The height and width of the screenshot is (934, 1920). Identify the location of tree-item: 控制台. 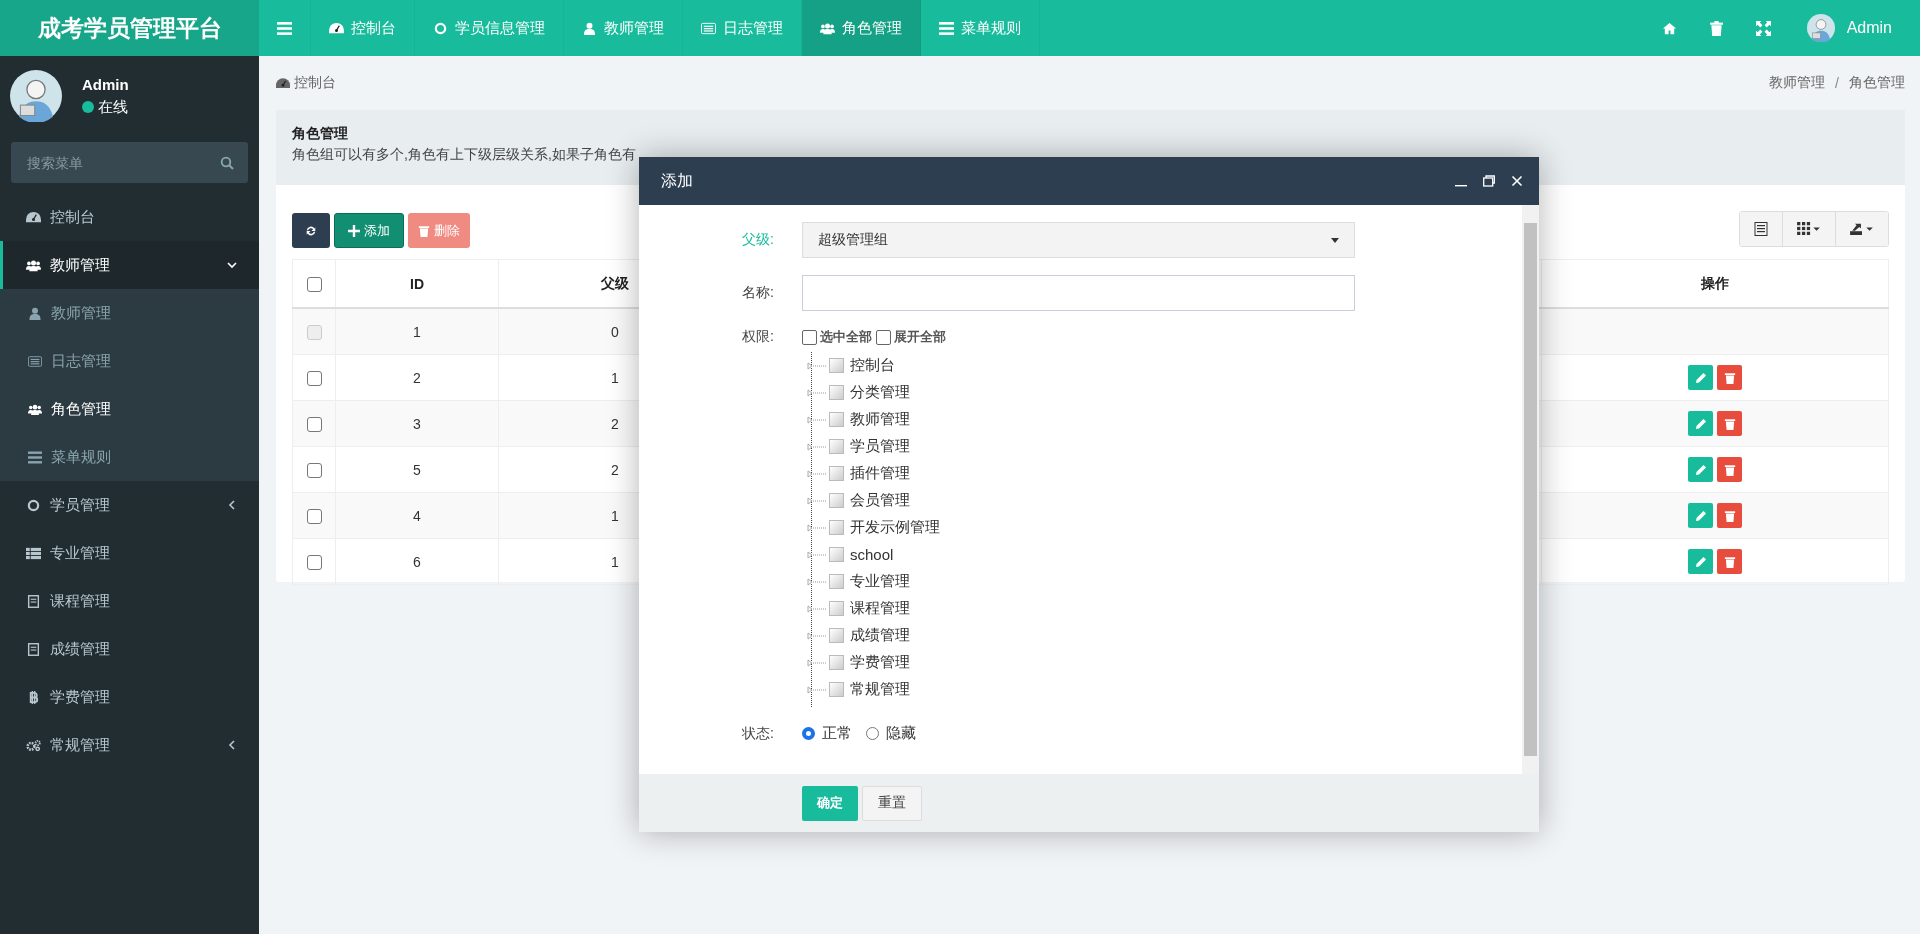
(872, 365).